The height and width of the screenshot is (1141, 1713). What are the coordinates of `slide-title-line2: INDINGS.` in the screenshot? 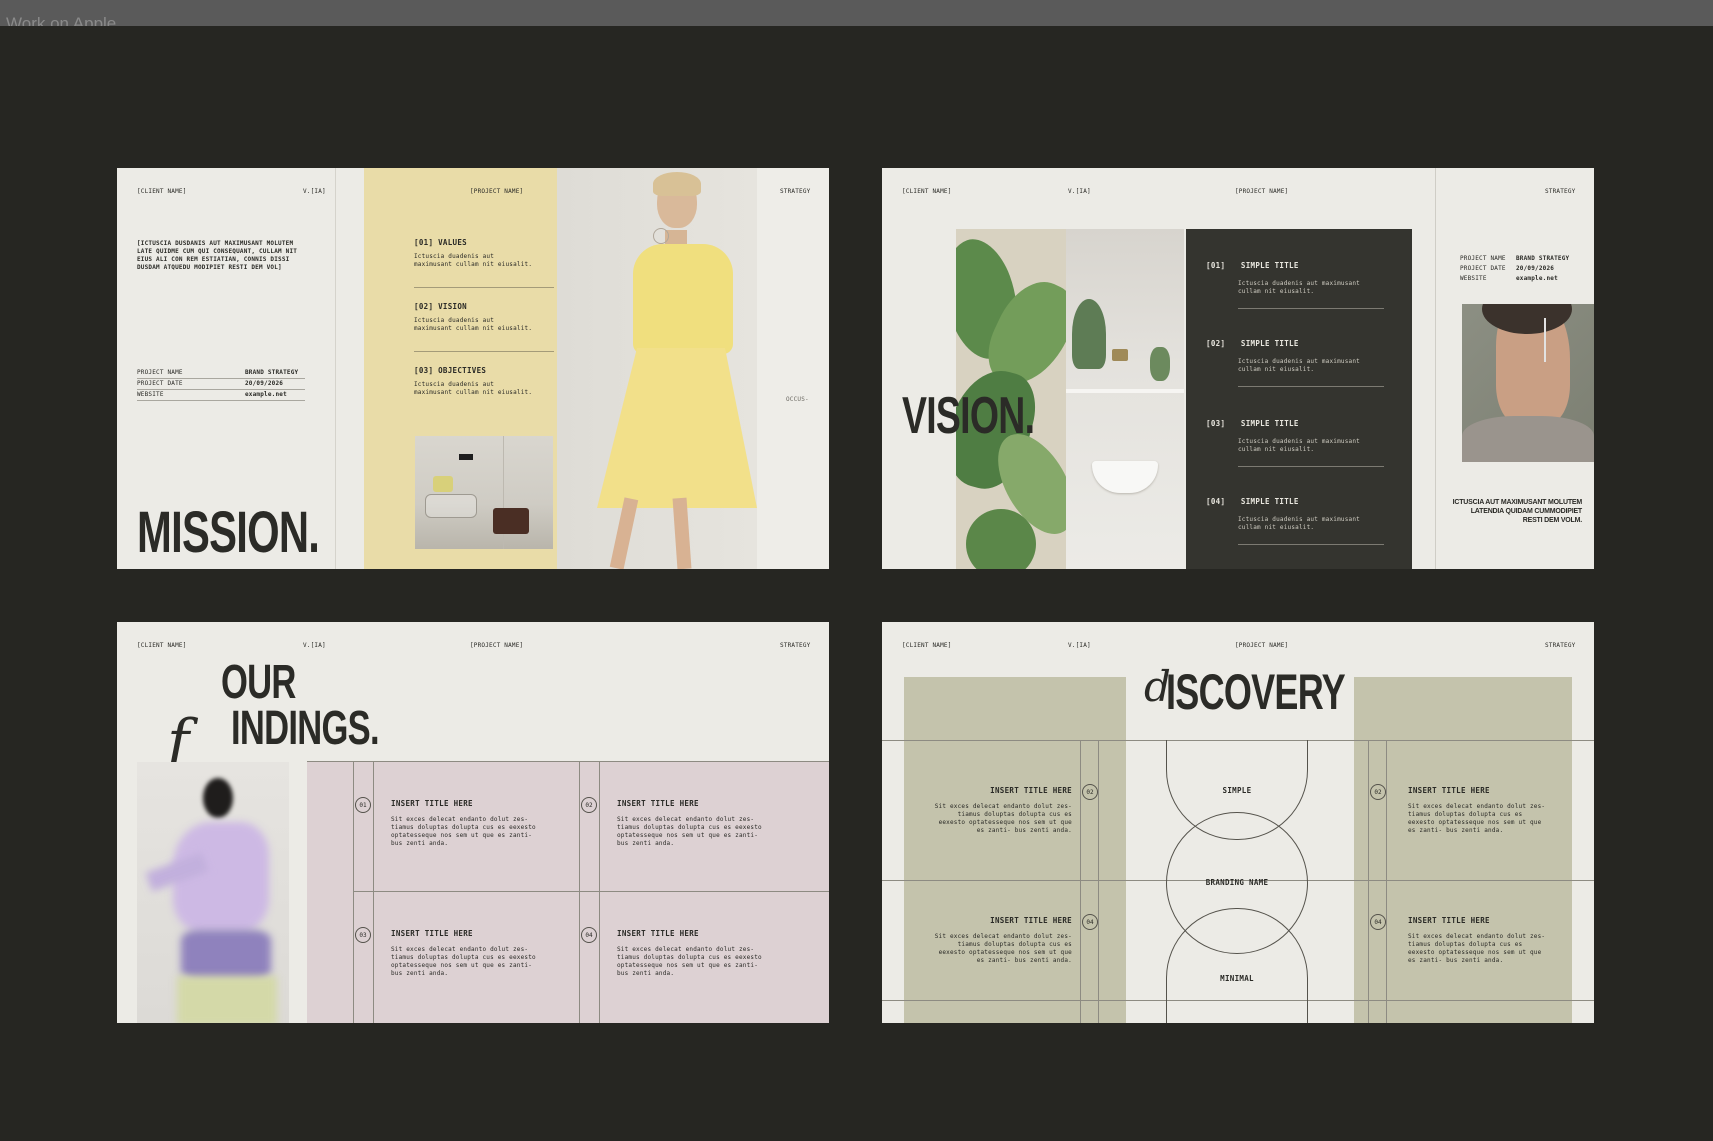 It's located at (305, 728).